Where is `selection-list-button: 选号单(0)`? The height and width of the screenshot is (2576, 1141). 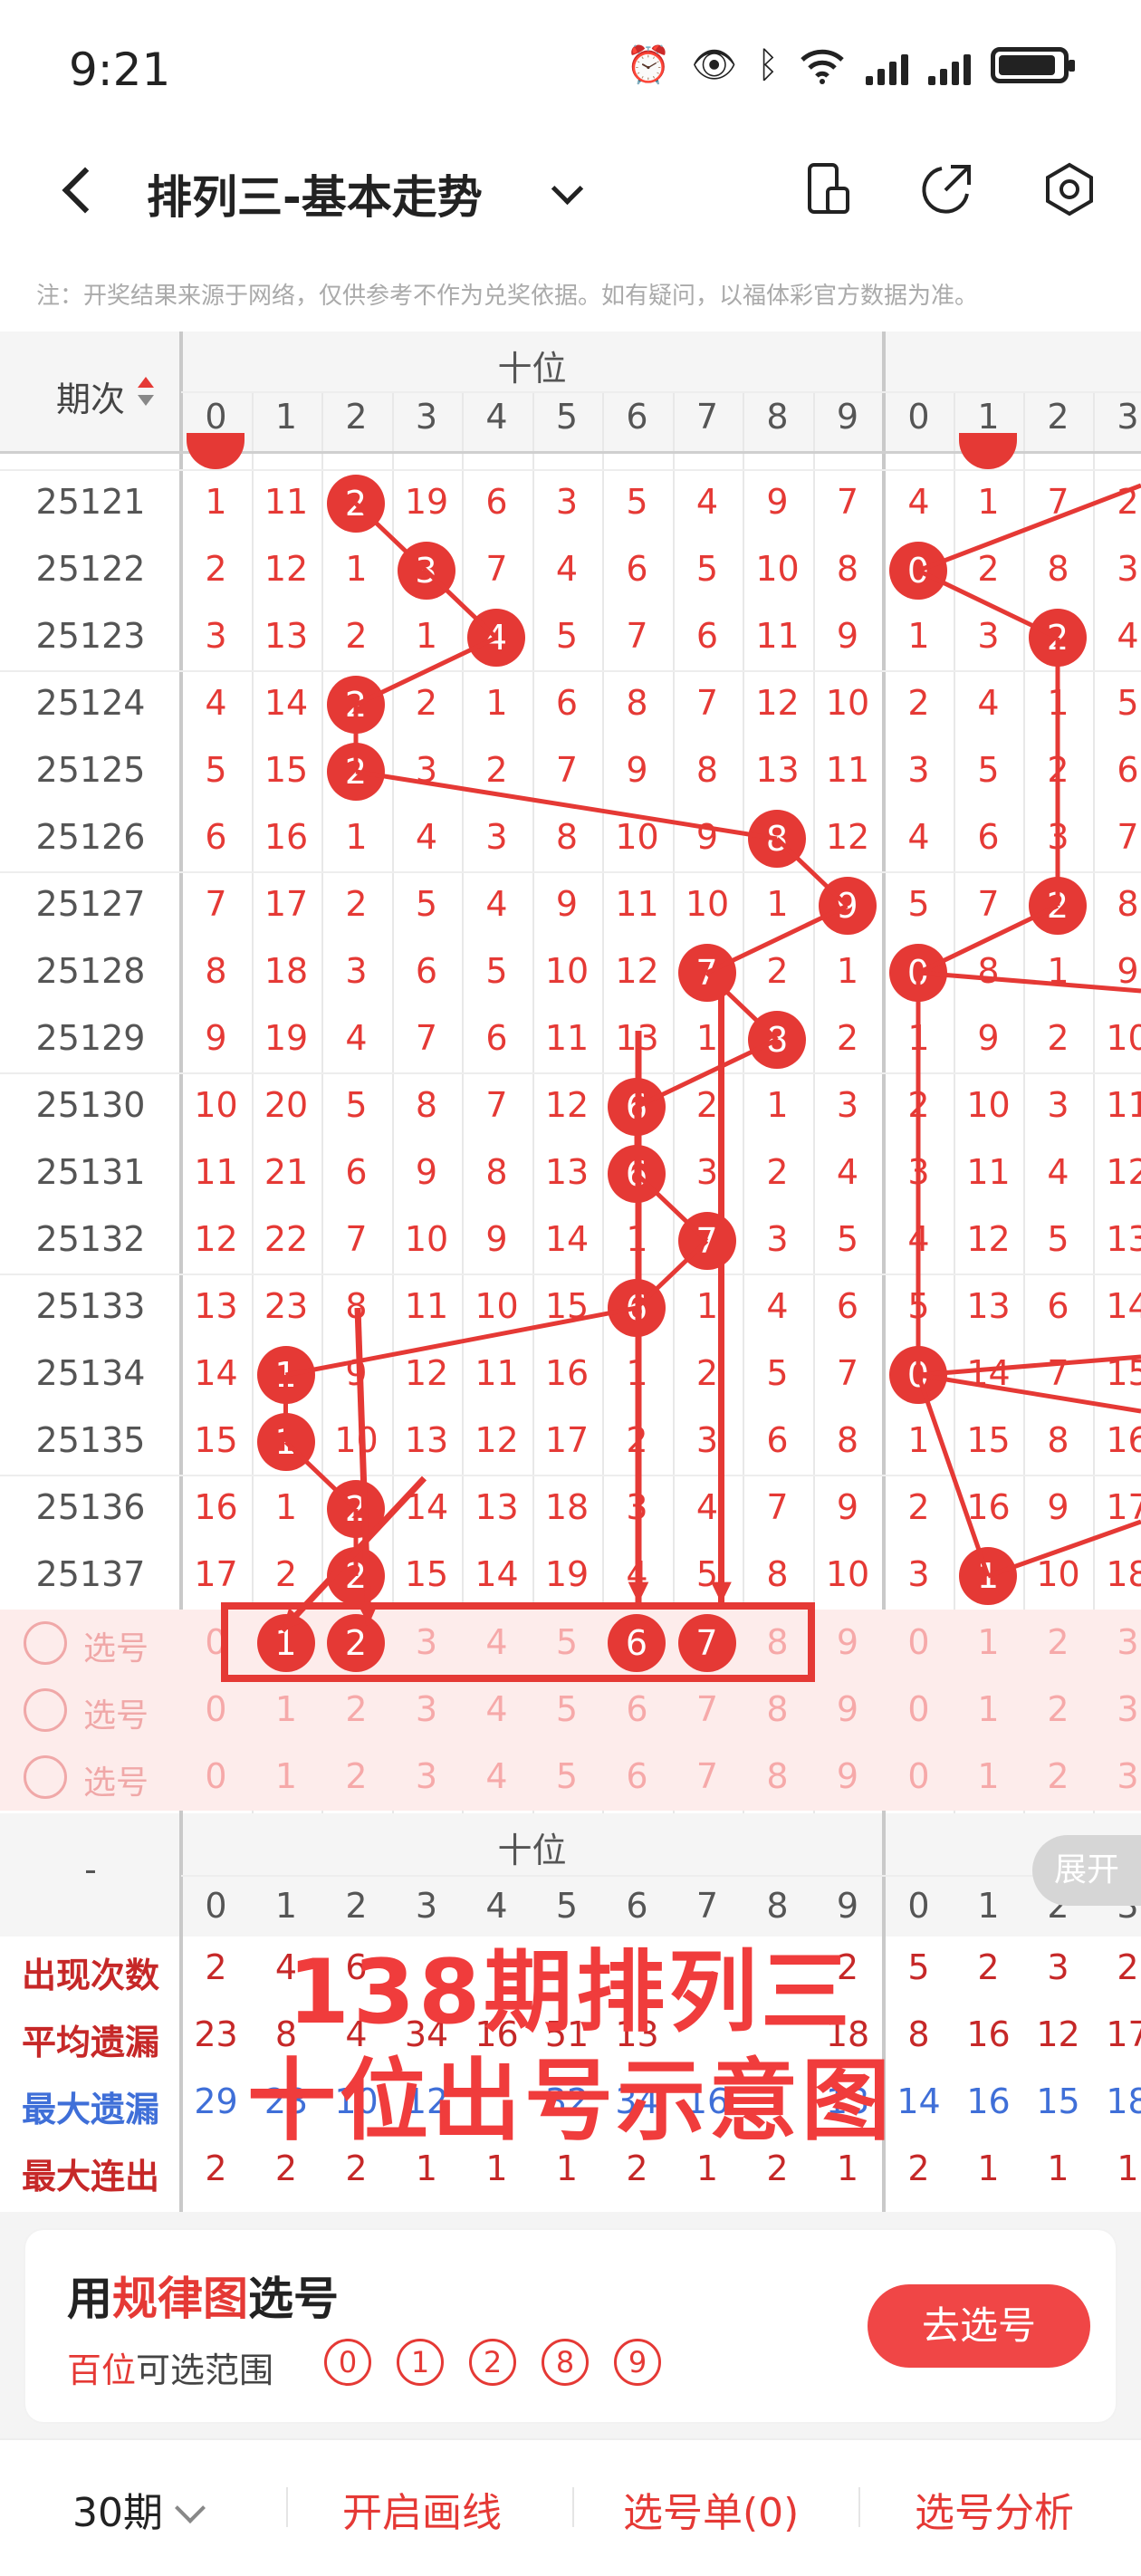 selection-list-button: 选号单(0) is located at coordinates (711, 2509).